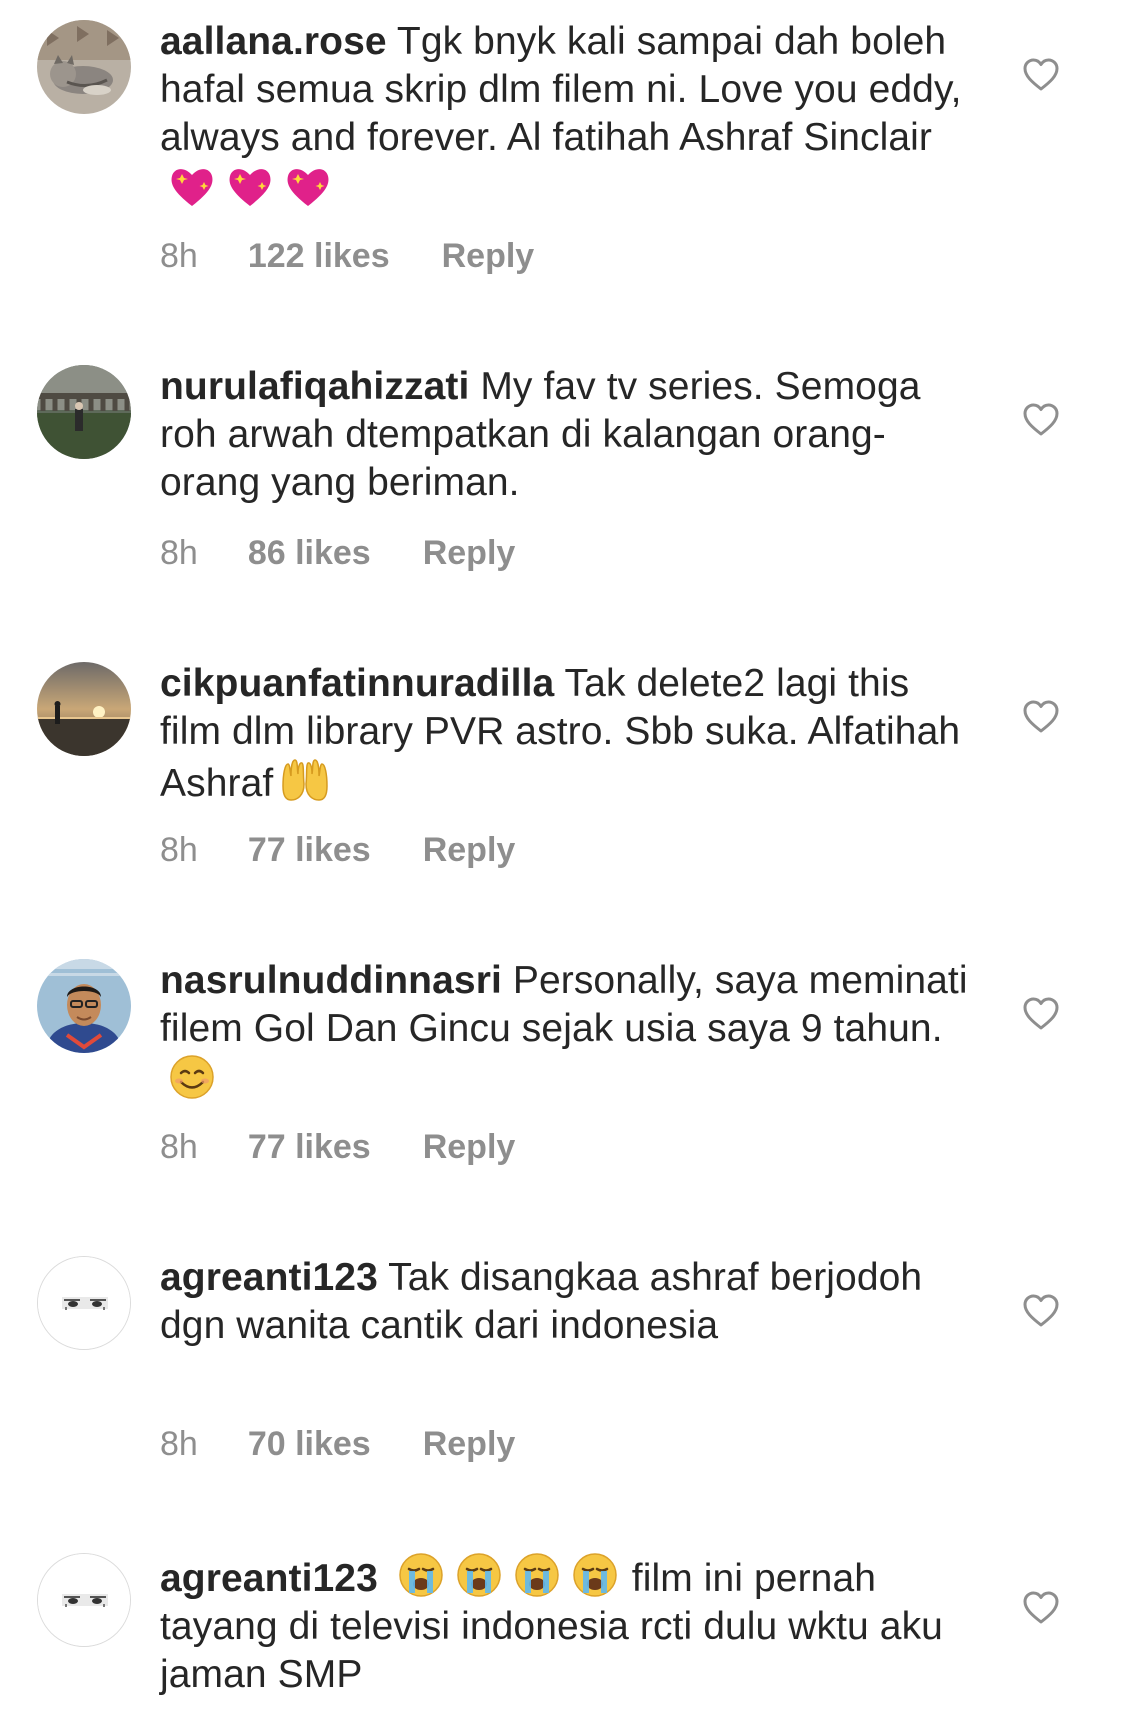  I want to click on comment-username: cikpuanfatinnuradilla, so click(357, 683).